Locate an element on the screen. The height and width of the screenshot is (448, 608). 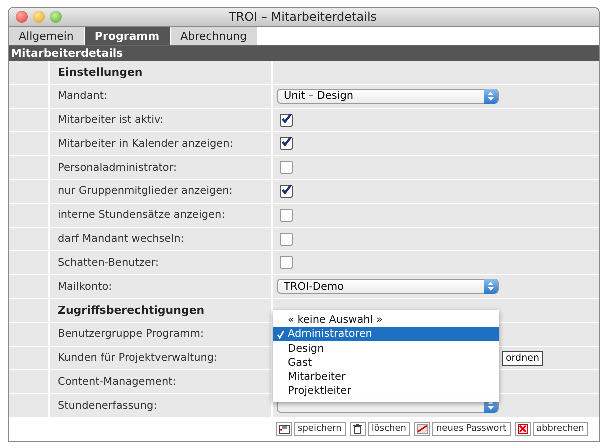
tab: Programm is located at coordinates (127, 36).